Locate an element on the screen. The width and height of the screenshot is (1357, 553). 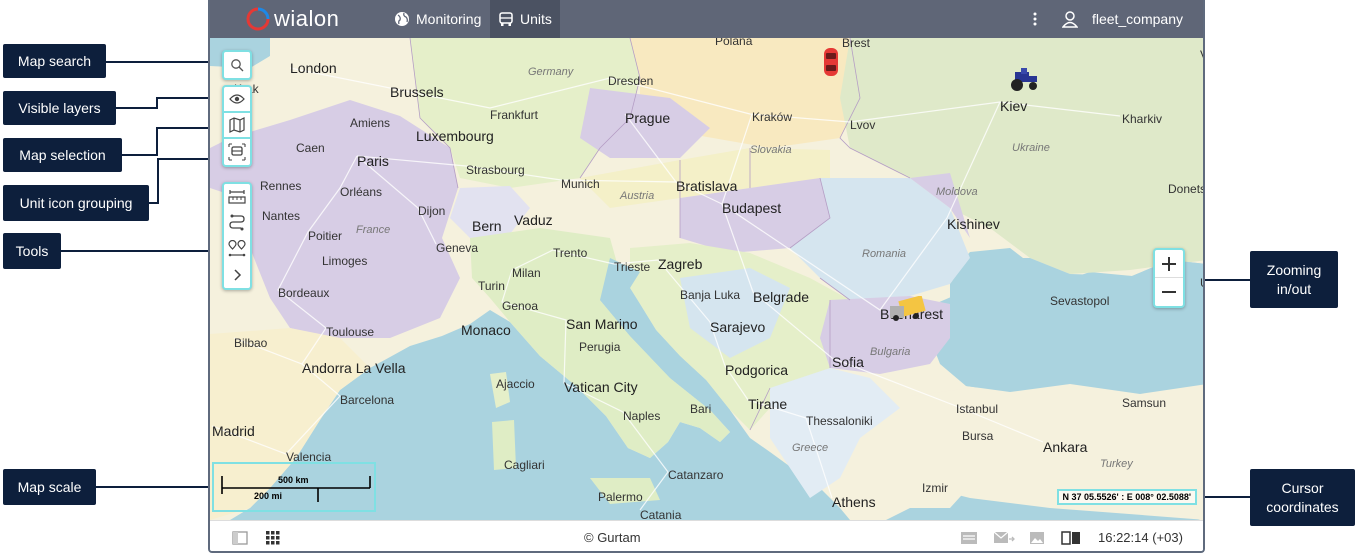
city-label: Geneva is located at coordinates (457, 248).